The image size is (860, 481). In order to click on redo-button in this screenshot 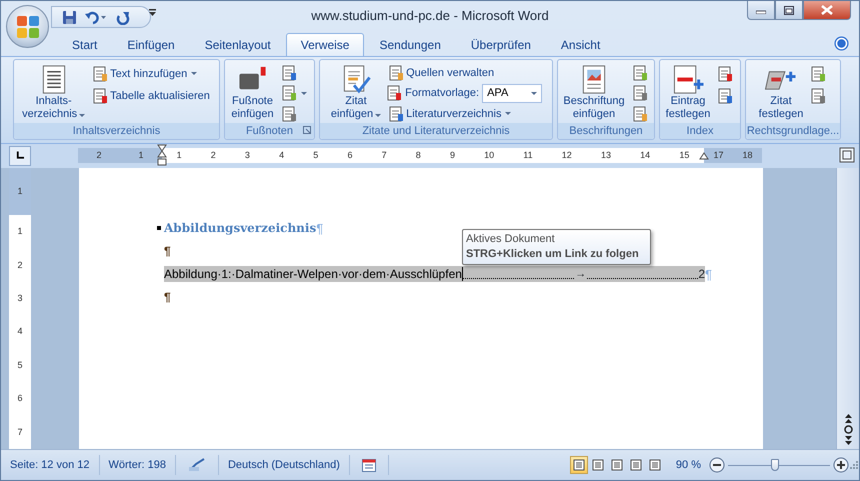, I will do `click(122, 17)`.